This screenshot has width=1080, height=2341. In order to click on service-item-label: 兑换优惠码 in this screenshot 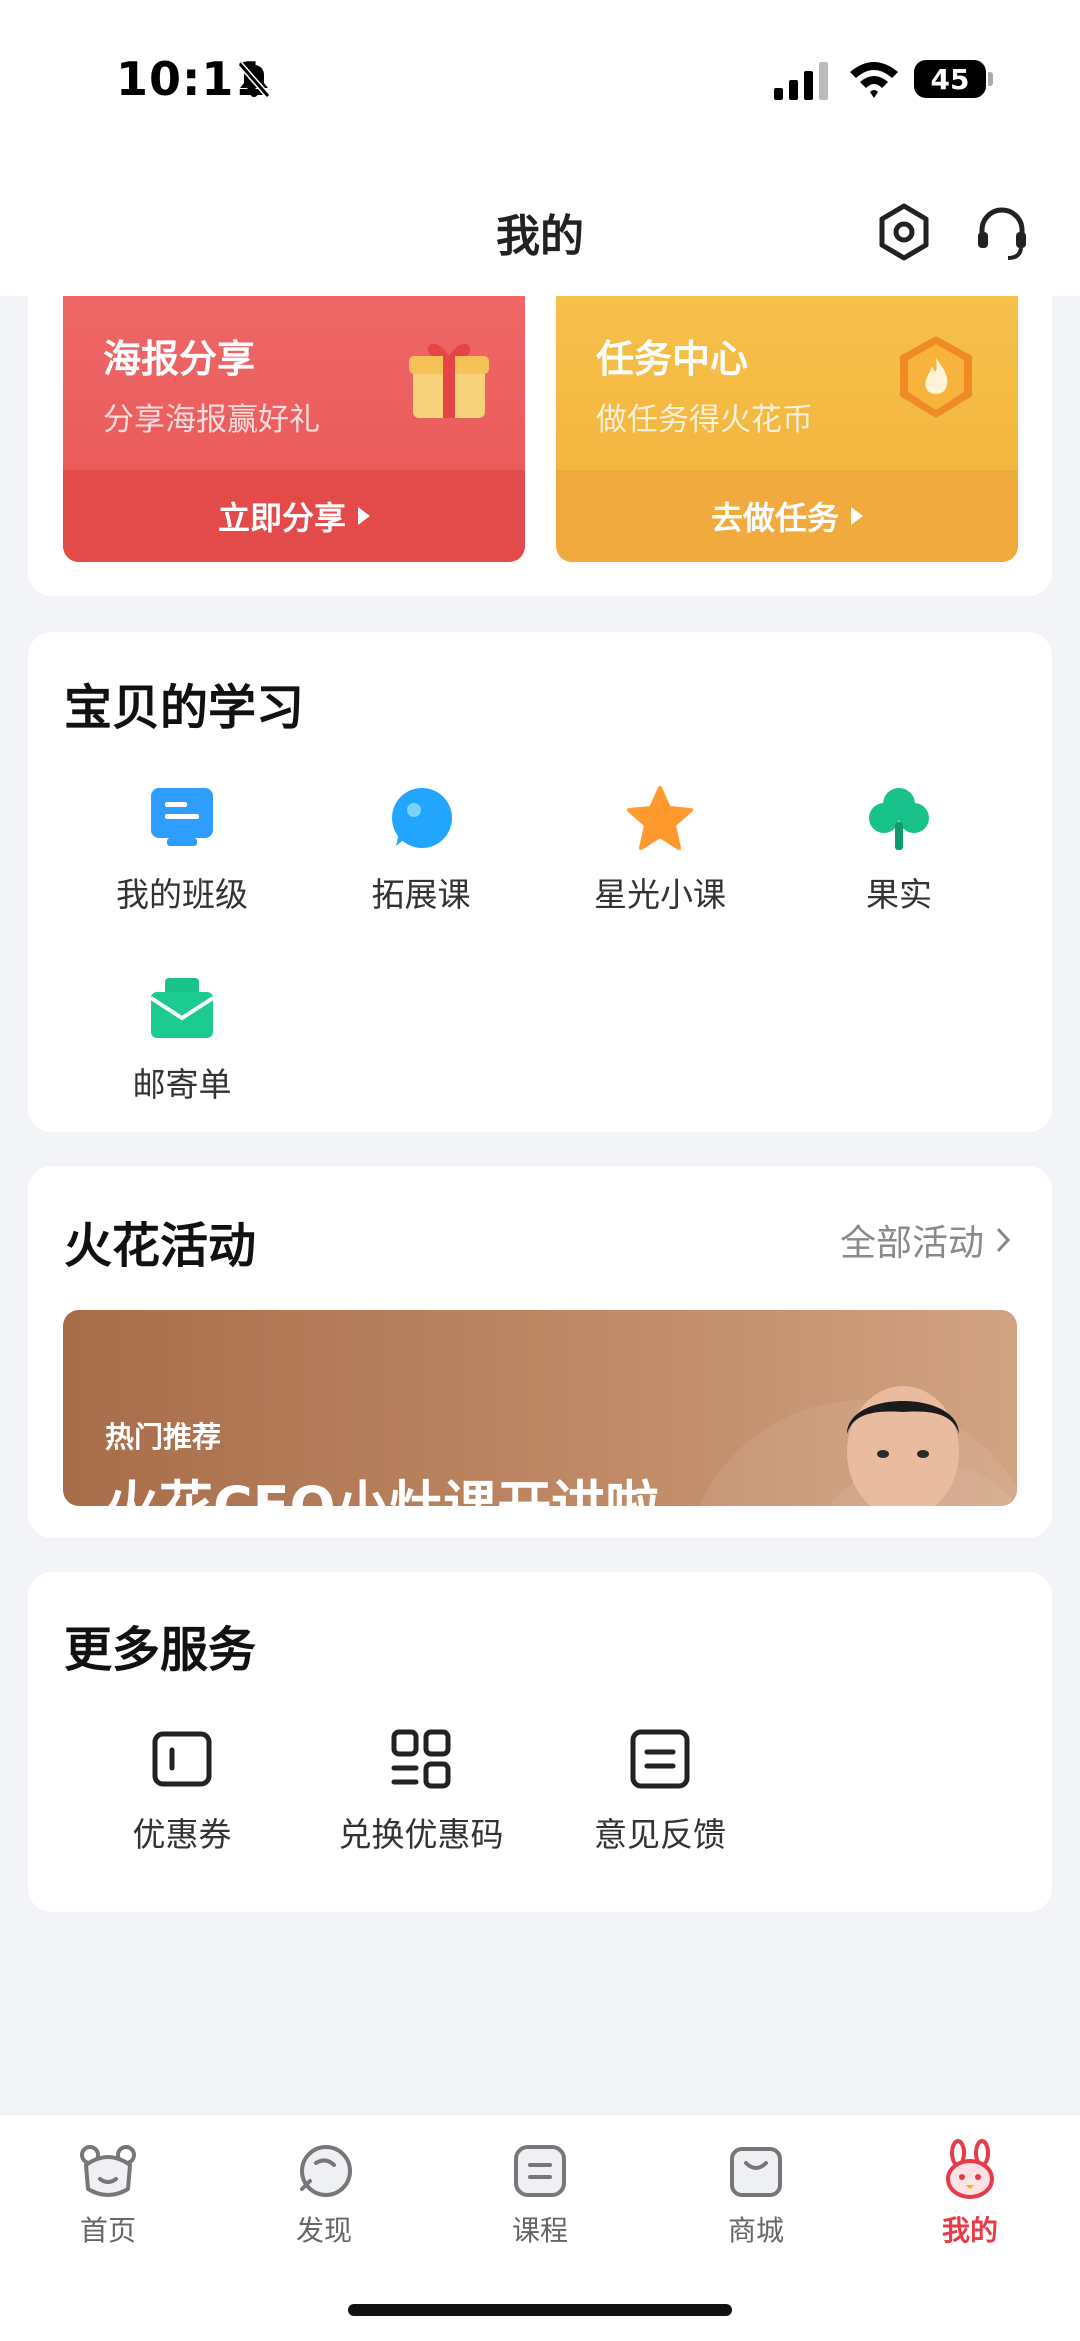, I will do `click(421, 1834)`.